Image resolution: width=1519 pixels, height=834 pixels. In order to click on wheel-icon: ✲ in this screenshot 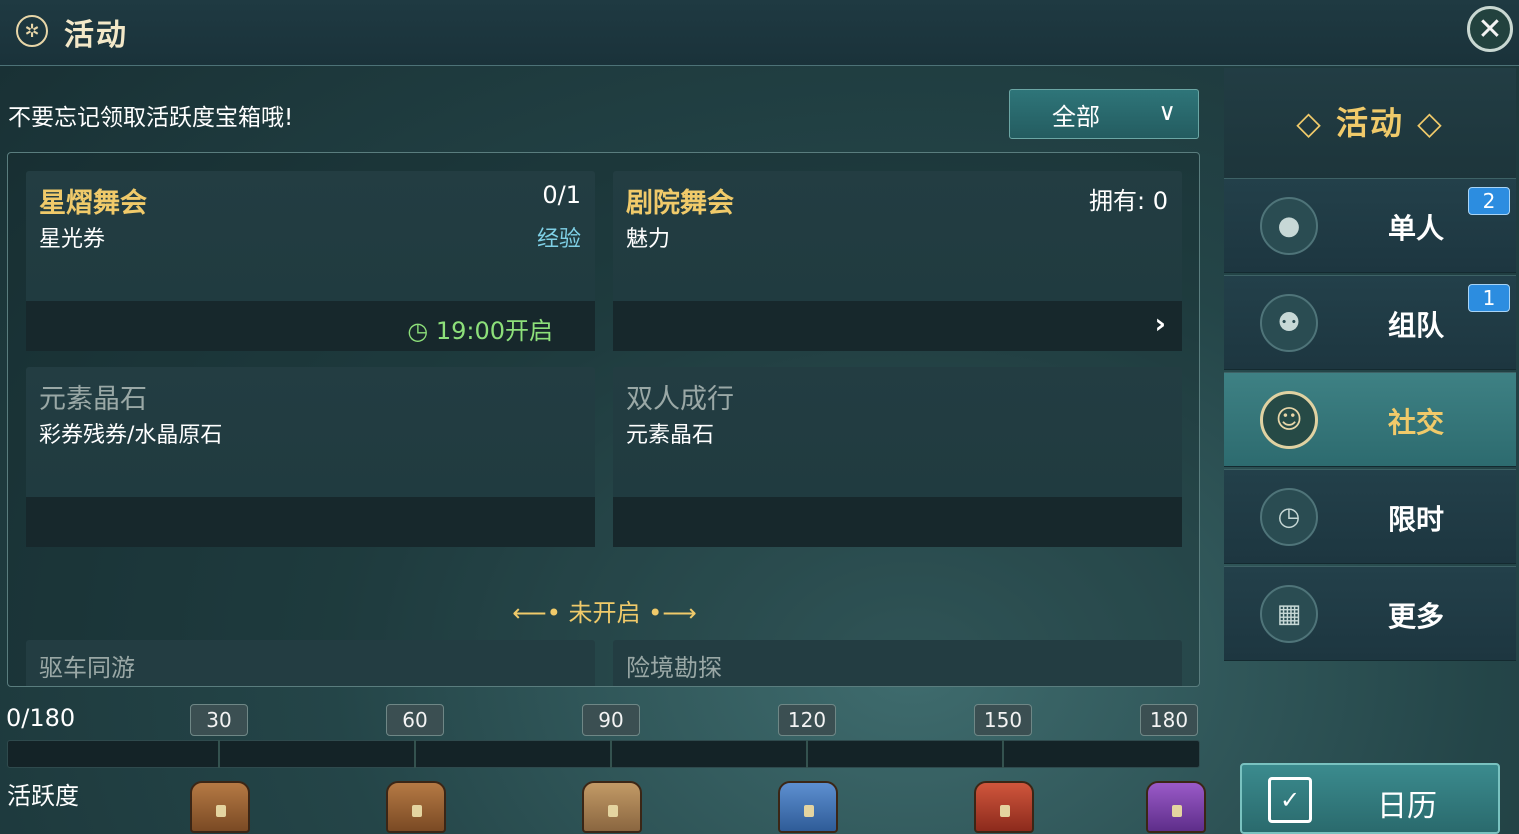, I will do `click(32, 31)`.